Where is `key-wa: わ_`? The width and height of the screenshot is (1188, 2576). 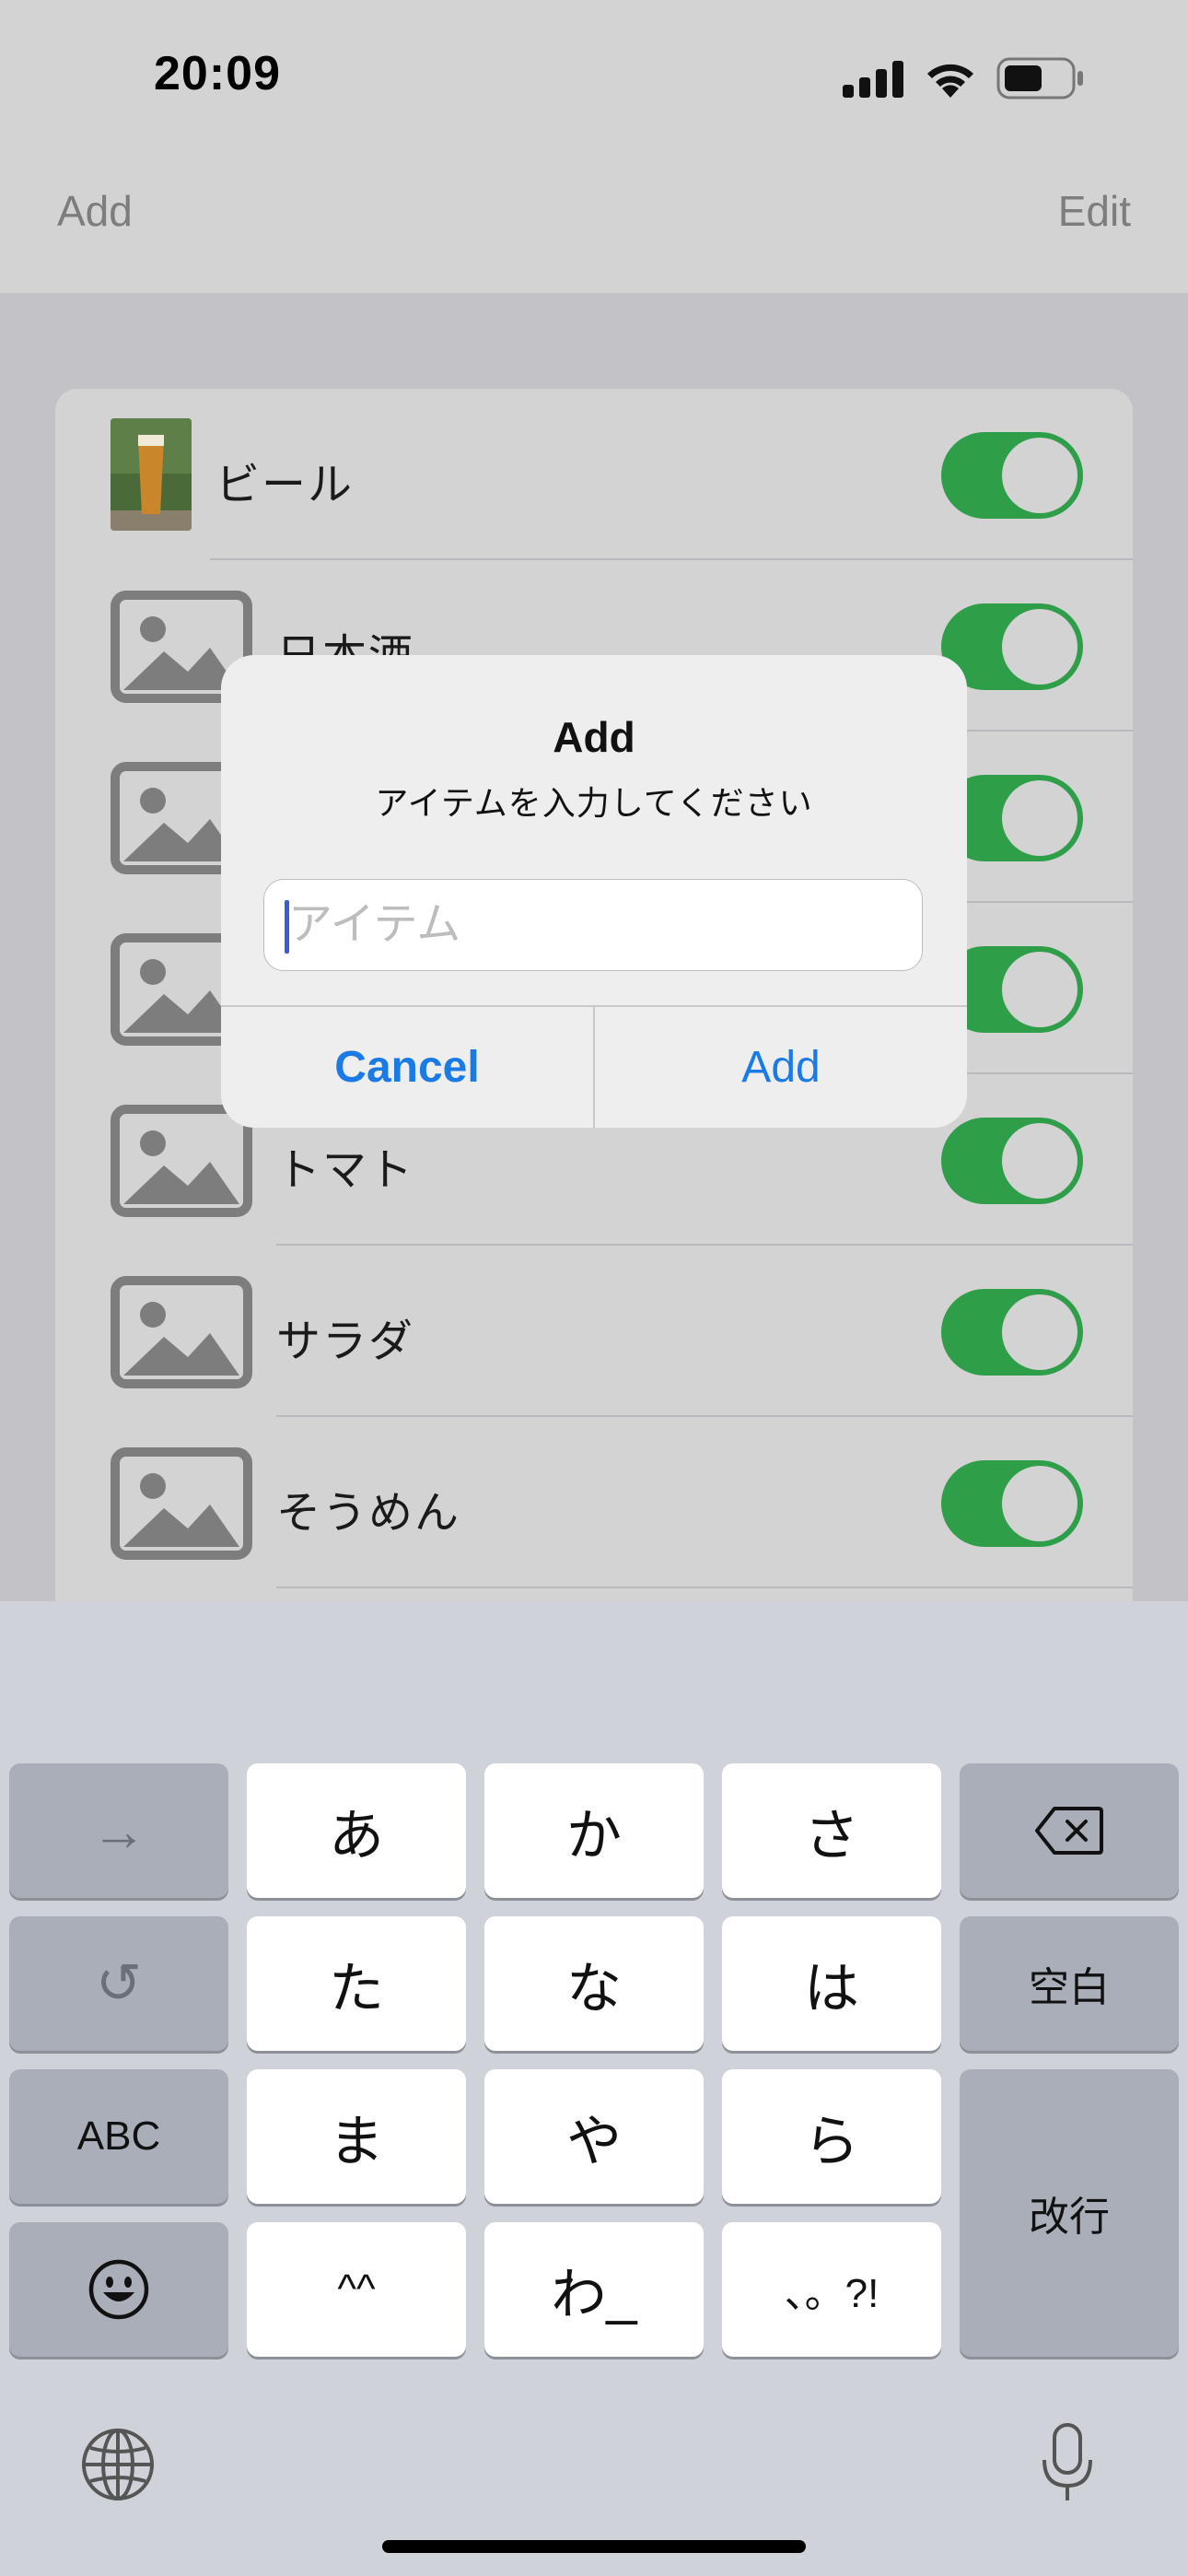
key-wa: わ_ is located at coordinates (594, 2289).